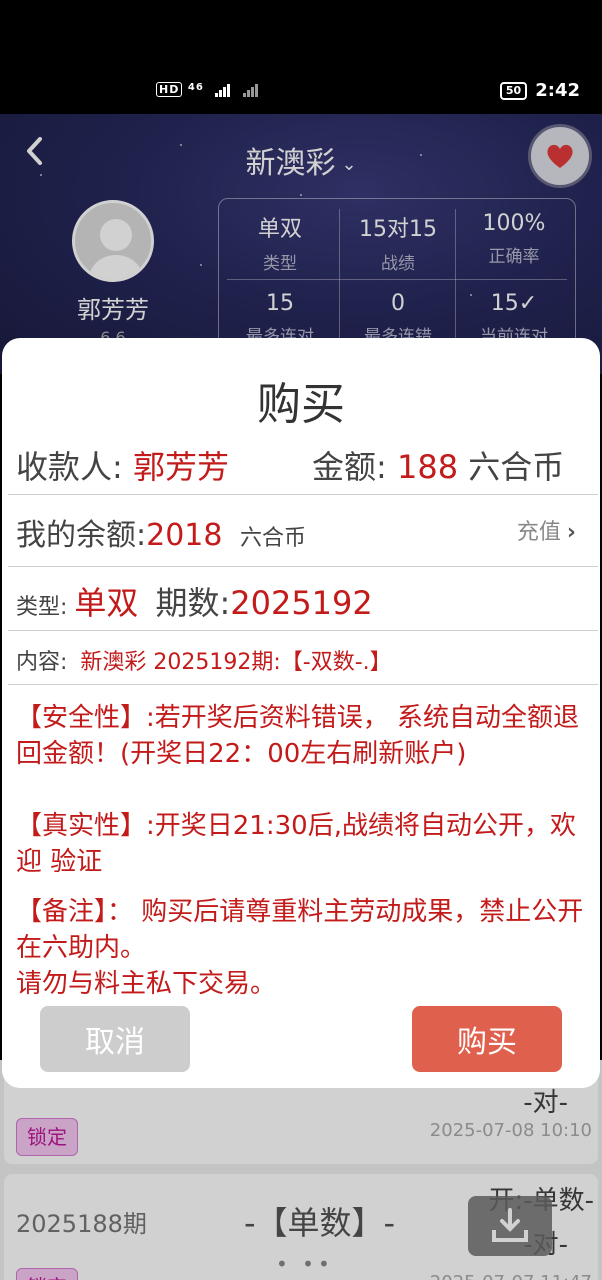  Describe the element at coordinates (546, 530) in the screenshot. I see `recharge-link: 充值 ›` at that location.